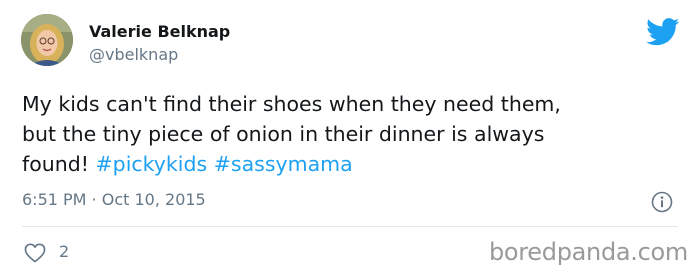 The width and height of the screenshot is (700, 280). What do you see at coordinates (357, 164) in the screenshot?
I see `tweet-text-line: found! #pickykids #sassymama` at bounding box center [357, 164].